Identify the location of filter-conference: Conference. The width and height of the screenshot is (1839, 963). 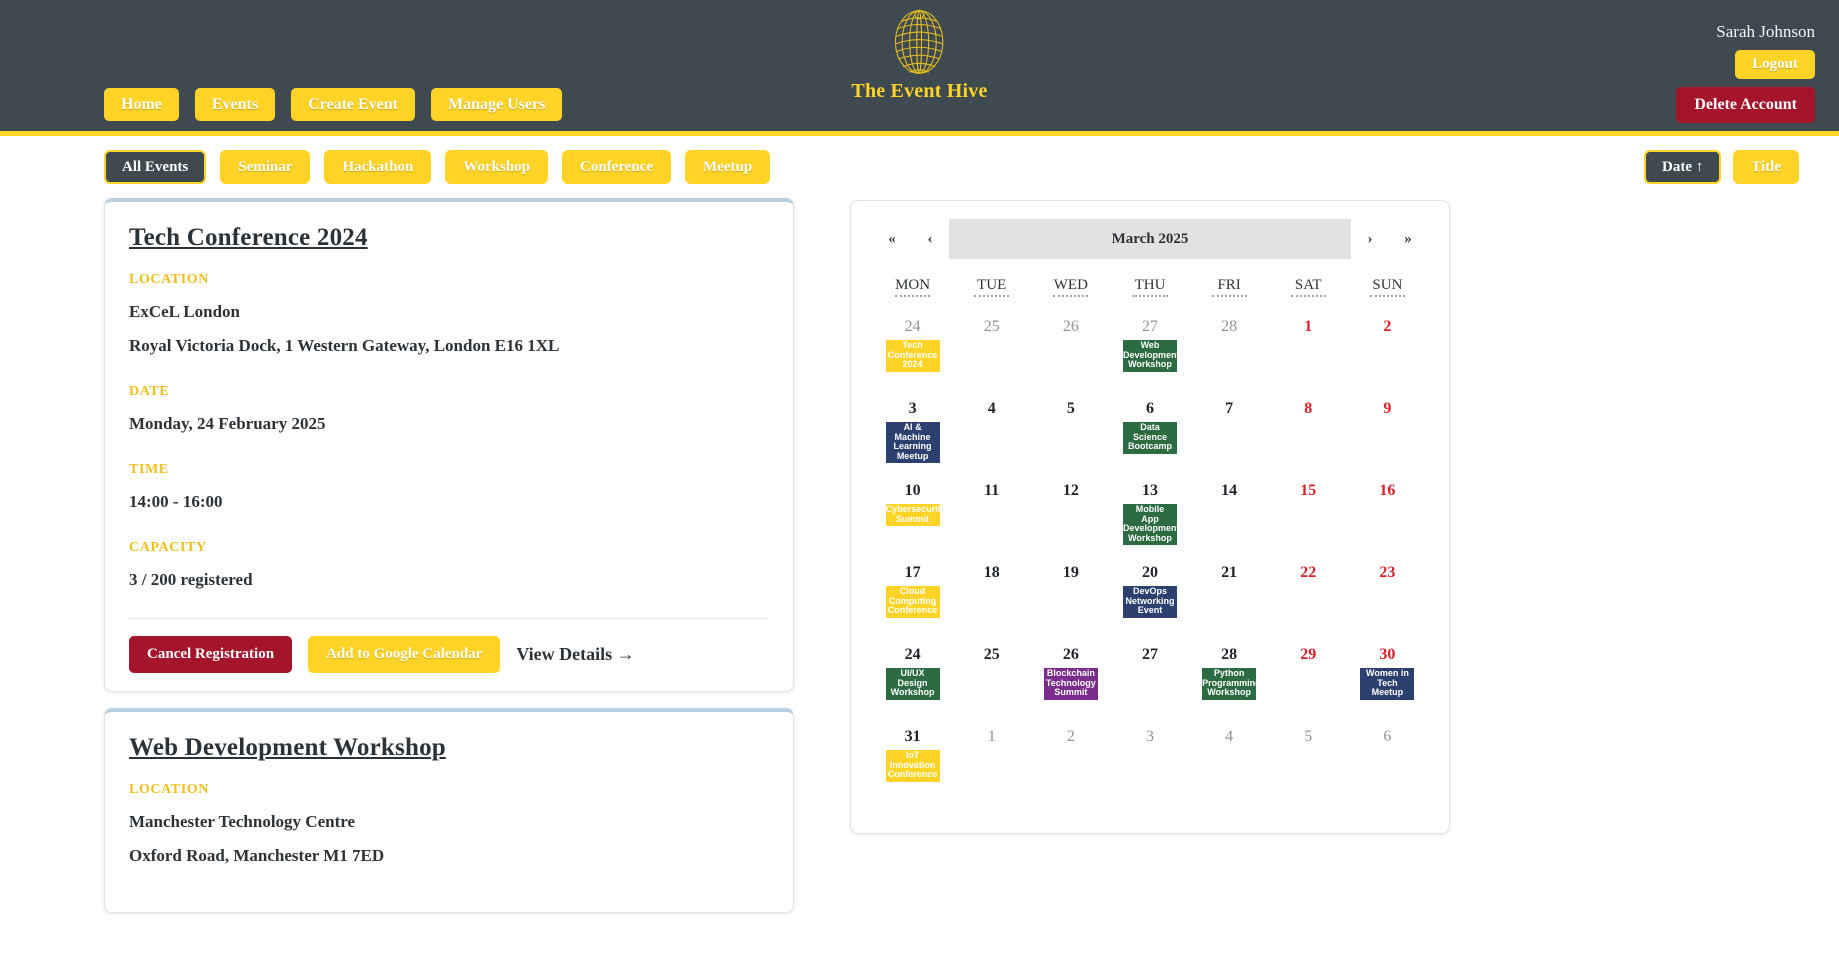
(617, 167).